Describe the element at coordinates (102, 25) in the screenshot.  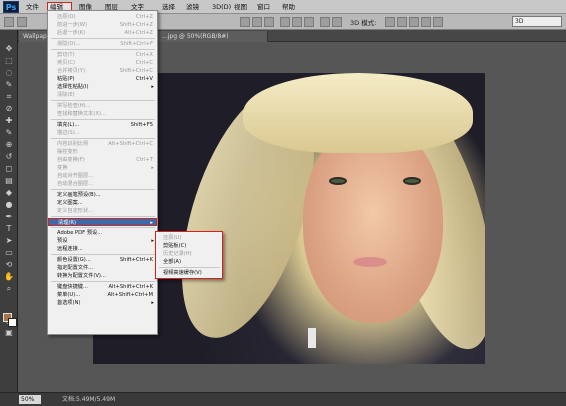
I see `edit-menu-item: 前进一步(W) Shift+Ctrl+Z` at that location.